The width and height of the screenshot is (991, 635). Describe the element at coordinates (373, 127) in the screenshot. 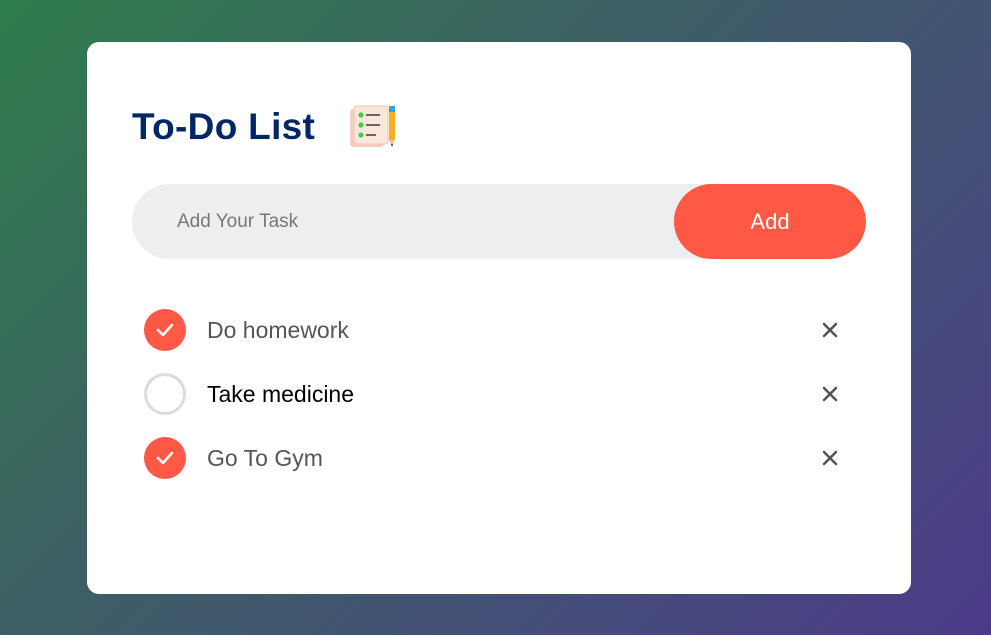

I see `notepad-checklist-icon` at that location.